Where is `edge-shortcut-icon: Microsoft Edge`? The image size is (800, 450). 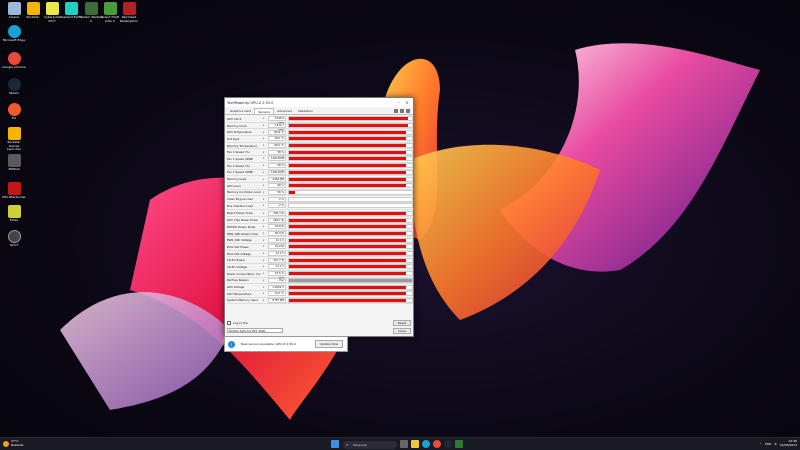
edge-shortcut-icon: Microsoft Edge is located at coordinates (14, 34).